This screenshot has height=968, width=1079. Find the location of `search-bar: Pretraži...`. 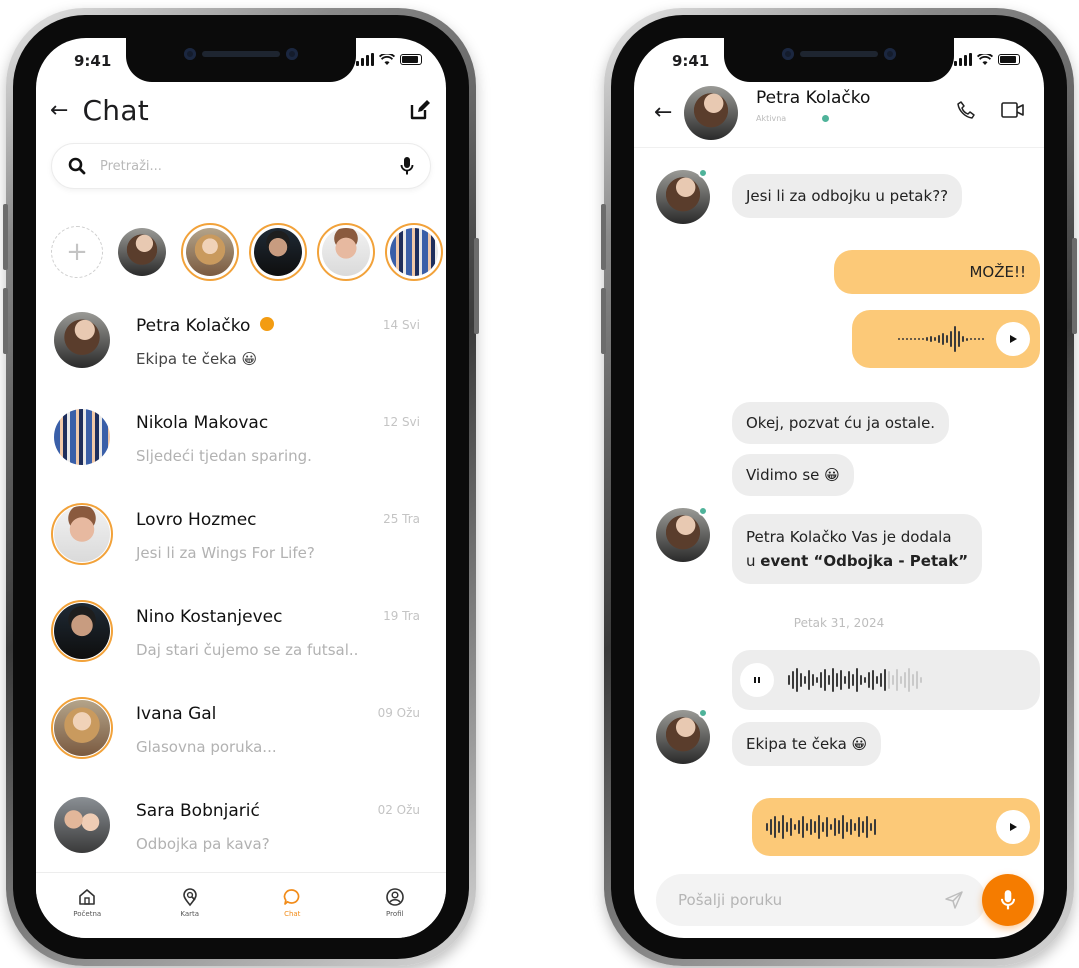

search-bar: Pretraži... is located at coordinates (241, 166).